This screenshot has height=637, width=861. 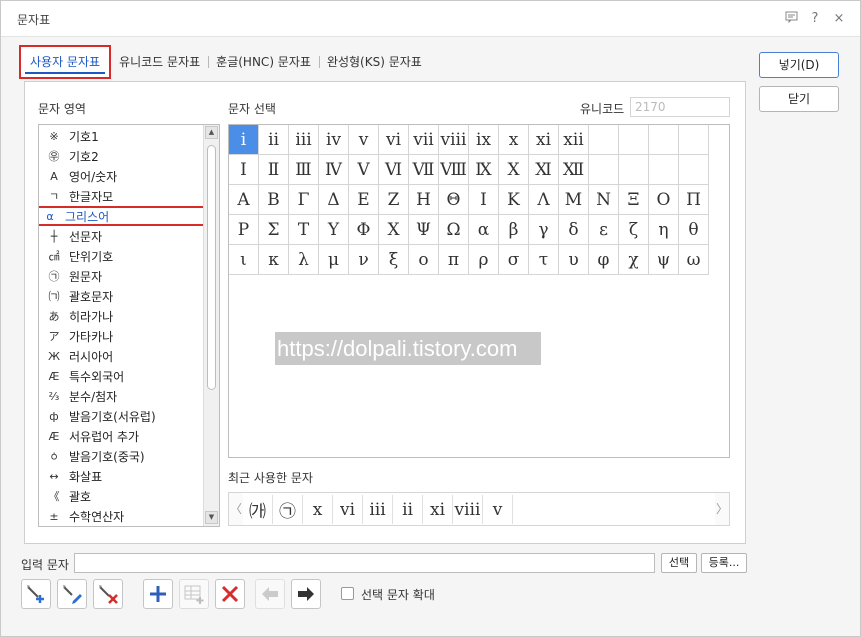 I want to click on char-cell: ⅵ, so click(x=394, y=140).